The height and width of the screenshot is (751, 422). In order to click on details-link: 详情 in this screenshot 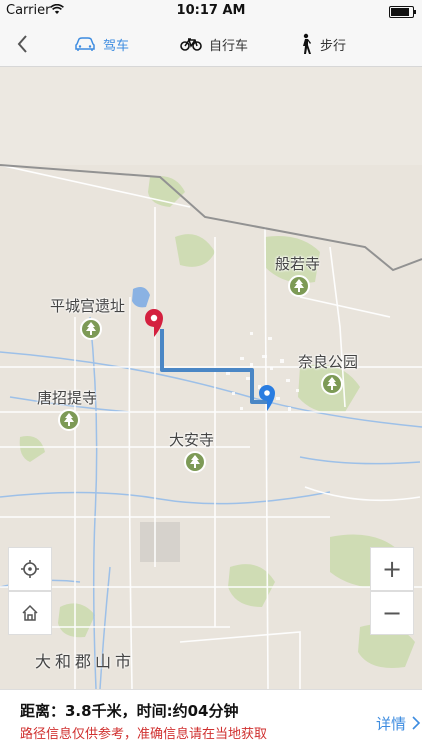, I will do `click(398, 723)`.